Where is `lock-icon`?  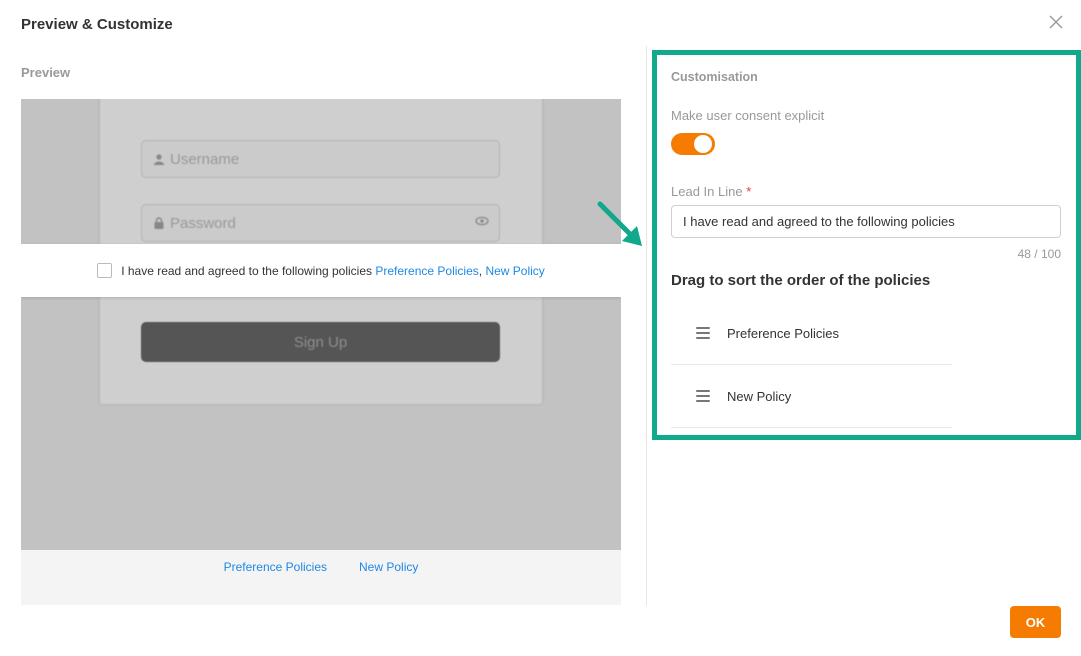
lock-icon is located at coordinates (159, 223).